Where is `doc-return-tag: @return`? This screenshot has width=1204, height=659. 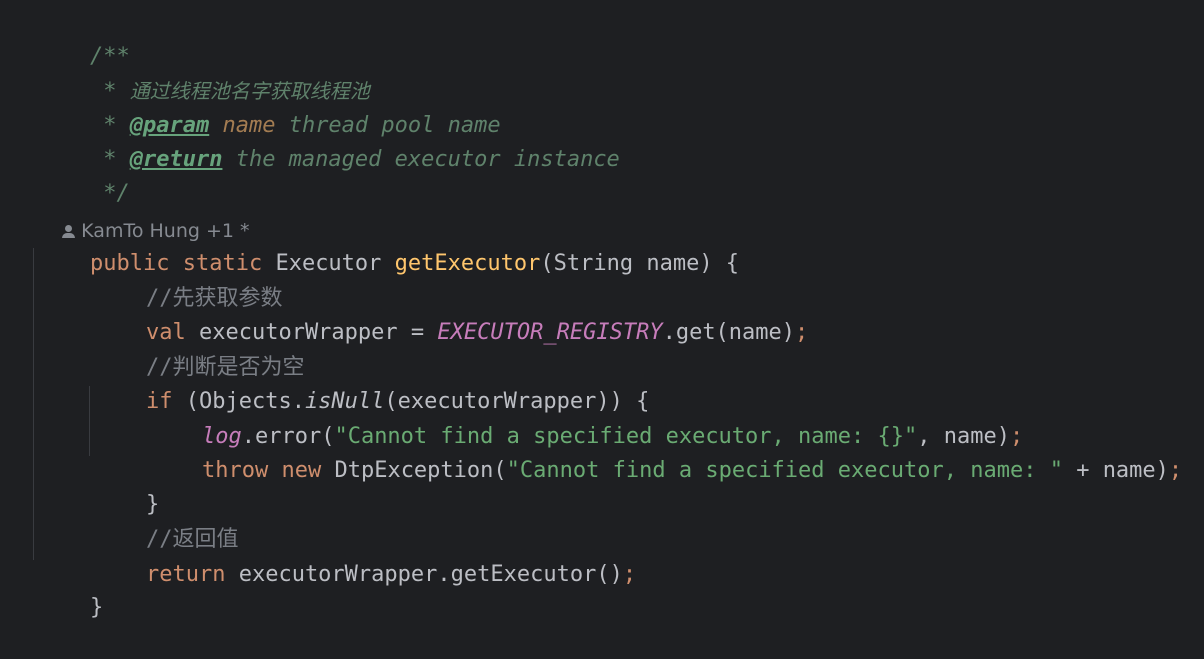
doc-return-tag: @return is located at coordinates (176, 159).